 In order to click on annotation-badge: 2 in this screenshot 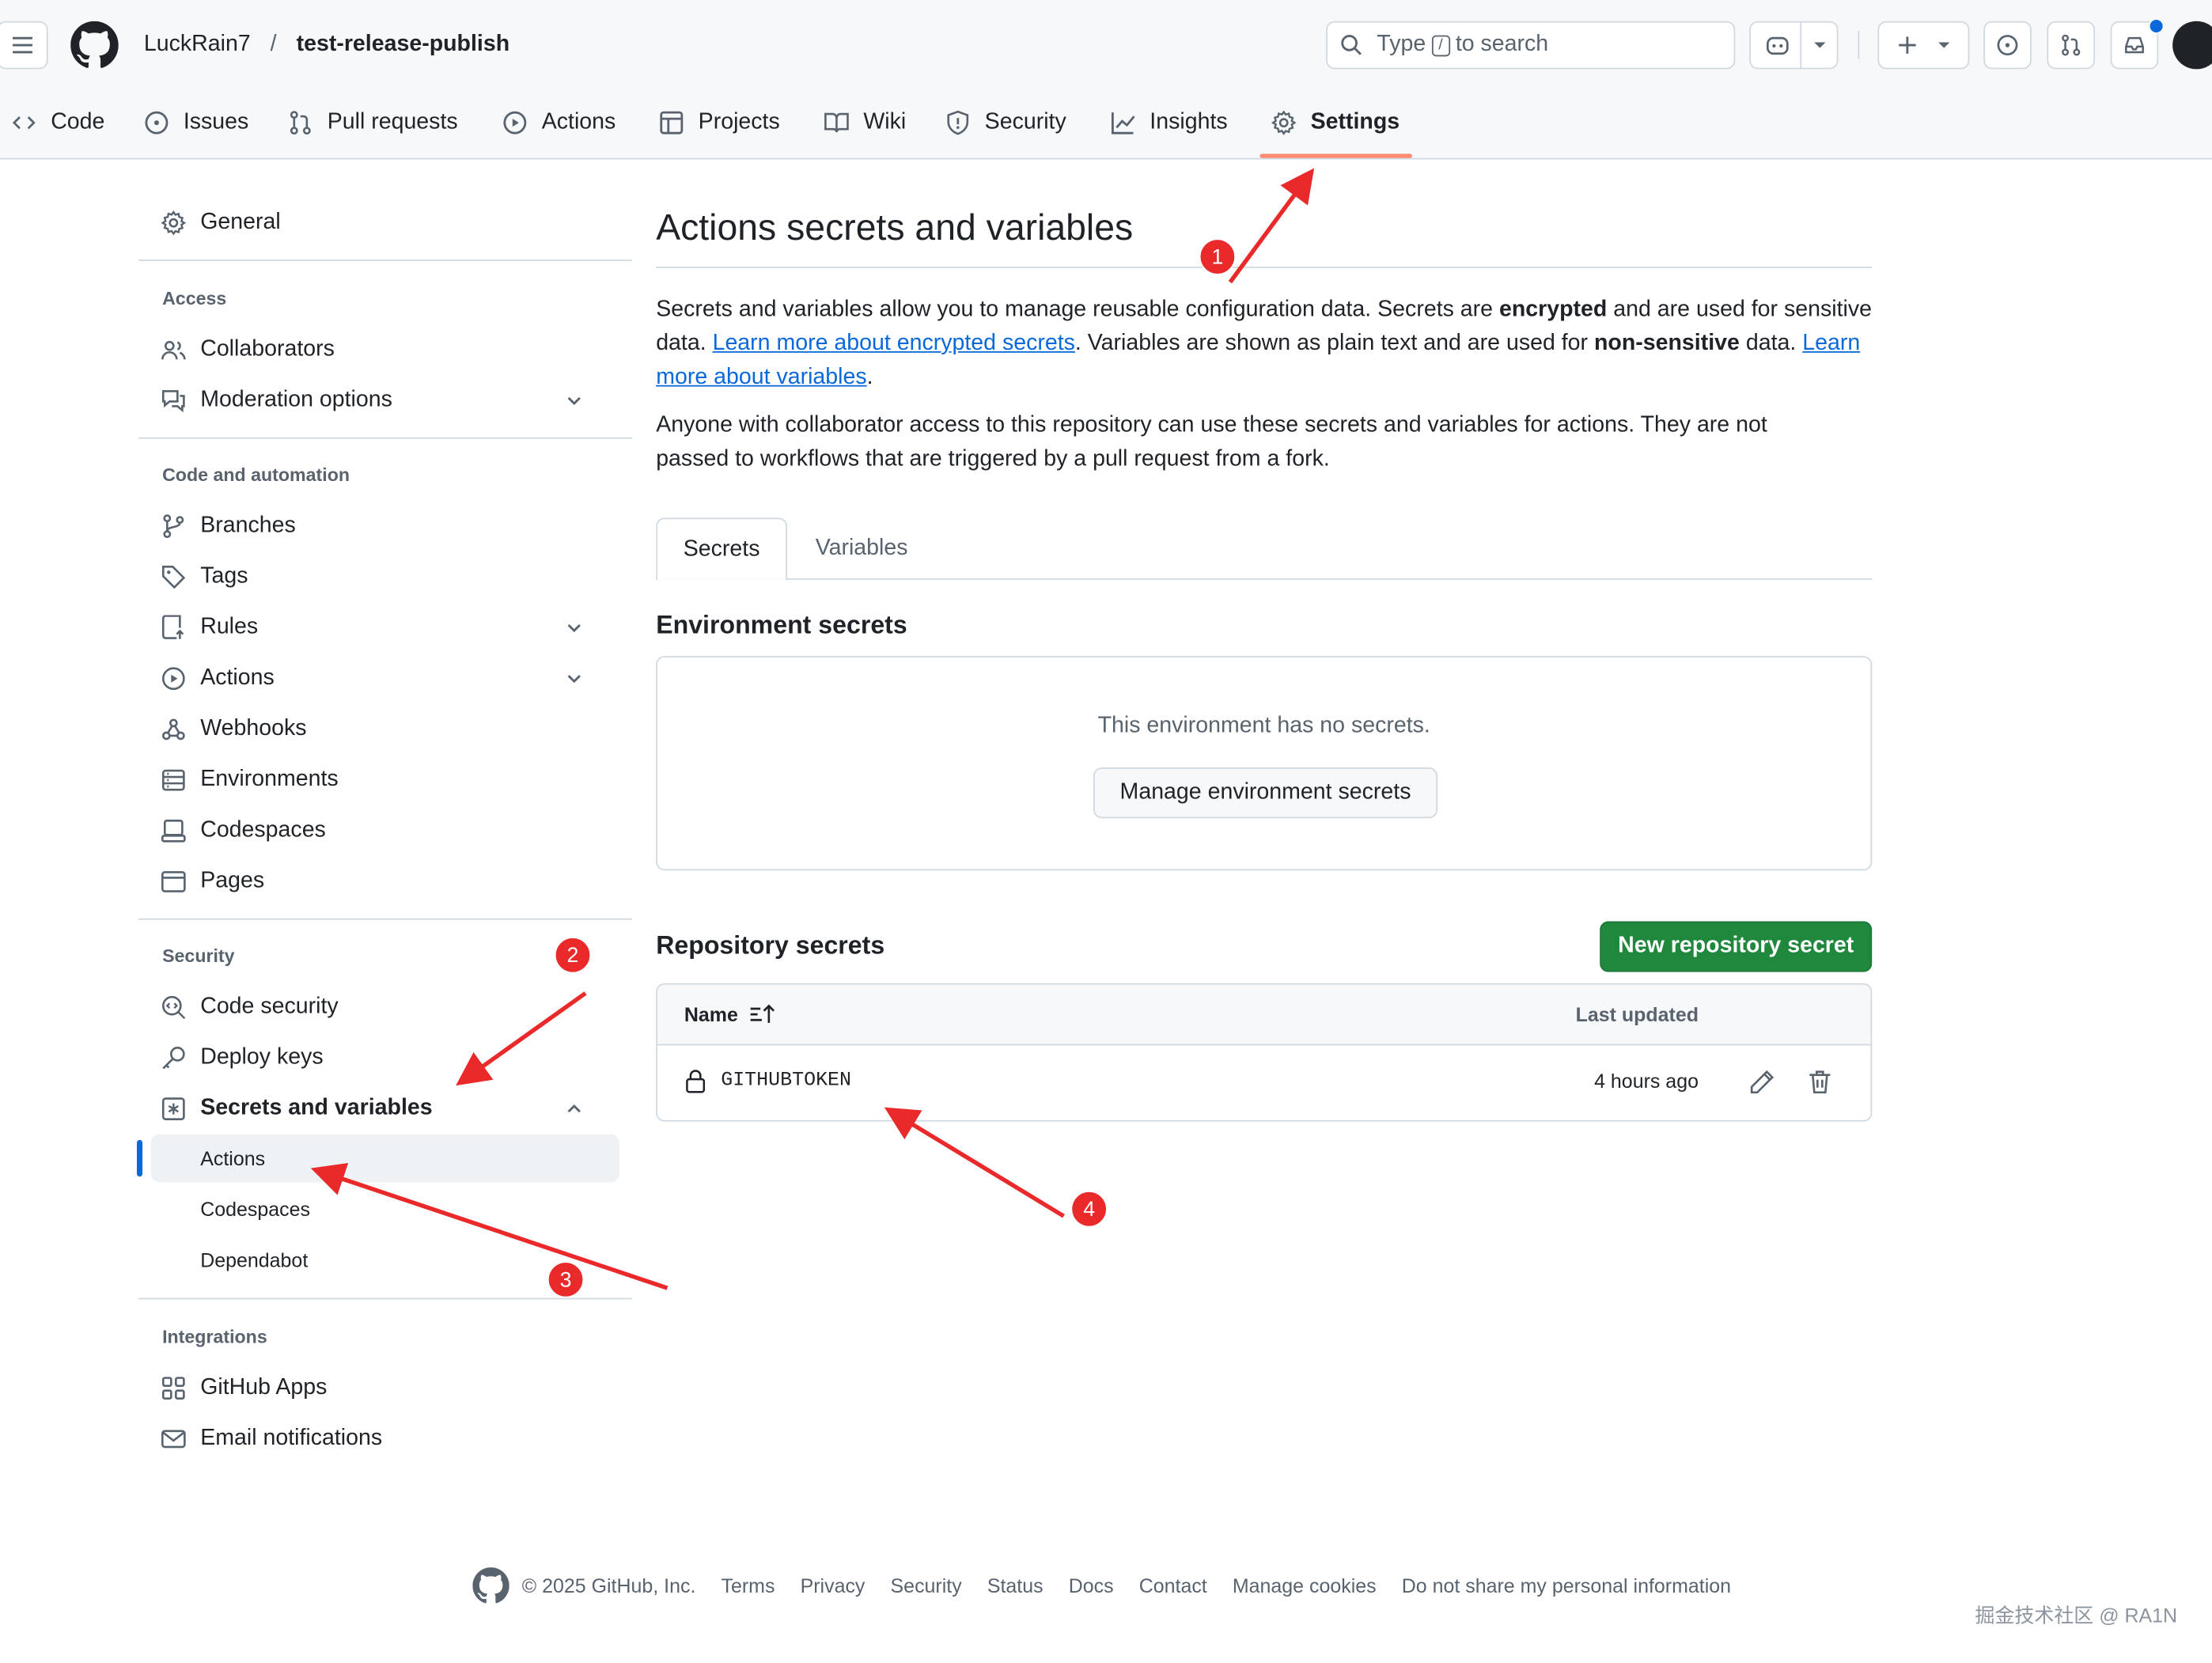, I will do `click(573, 955)`.